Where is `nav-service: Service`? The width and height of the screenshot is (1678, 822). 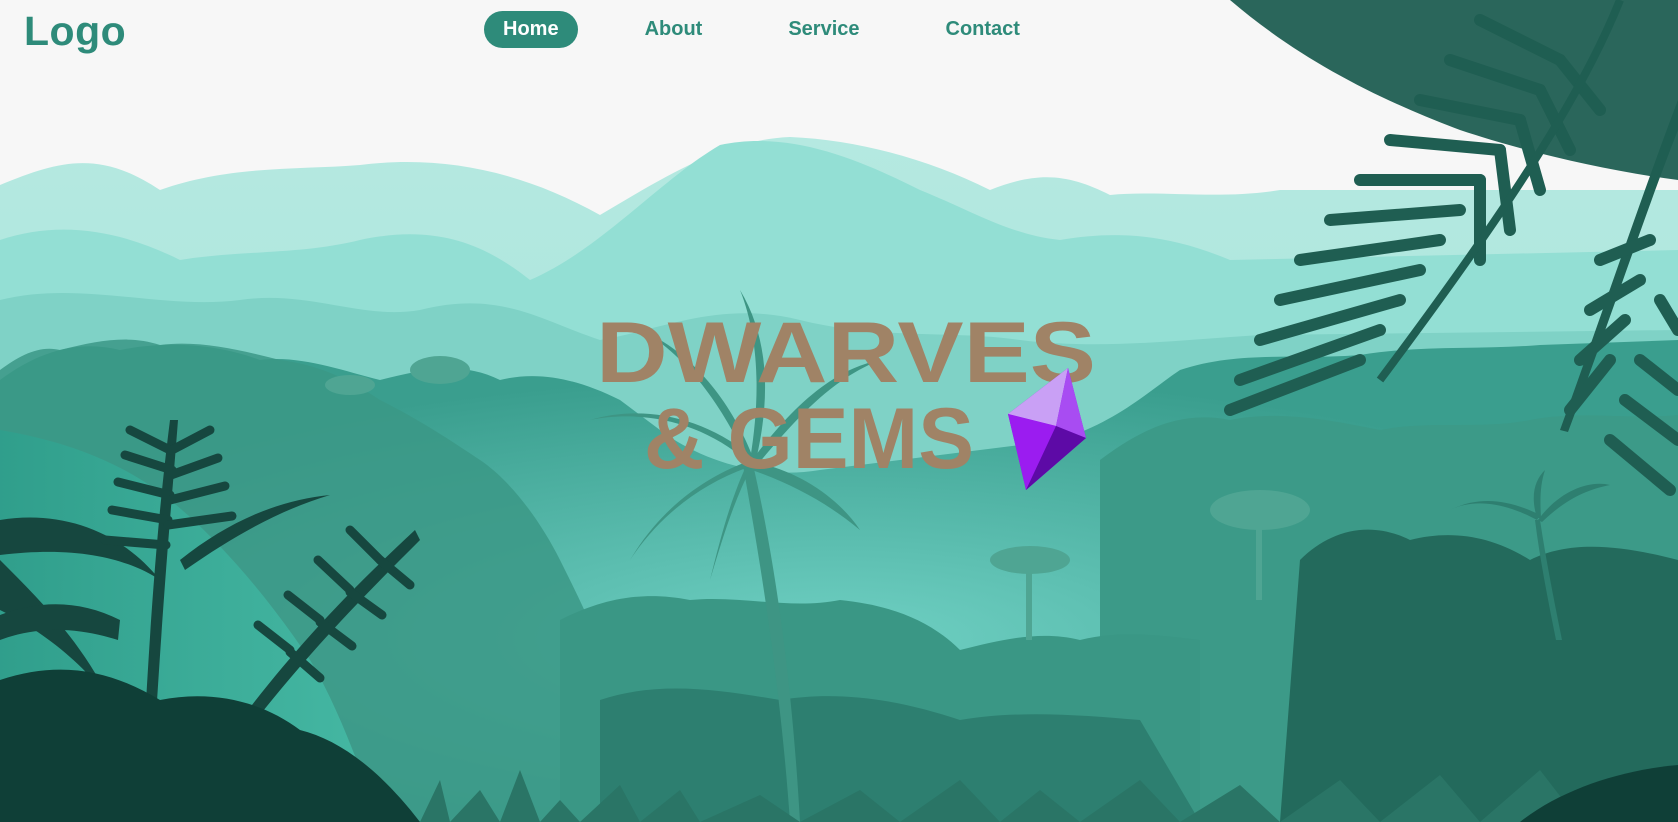
nav-service: Service is located at coordinates (823, 29).